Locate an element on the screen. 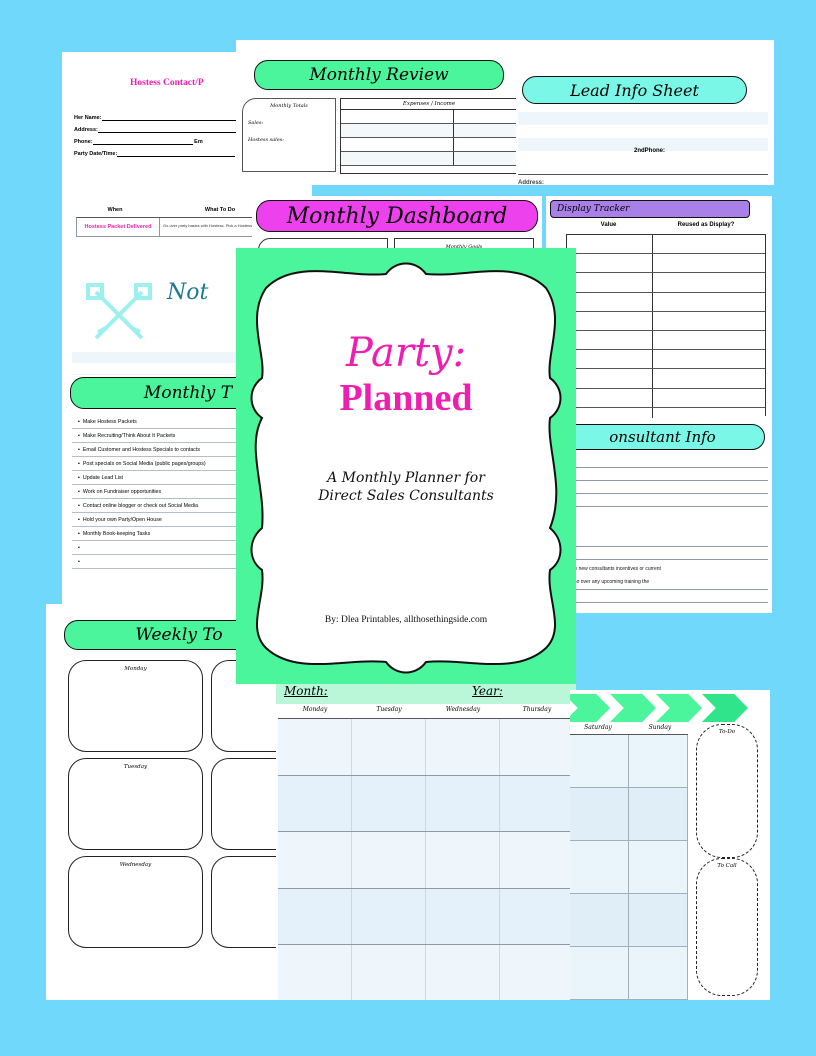 This screenshot has width=816, height=1056. hostess-field-email-label: Em is located at coordinates (198, 142).